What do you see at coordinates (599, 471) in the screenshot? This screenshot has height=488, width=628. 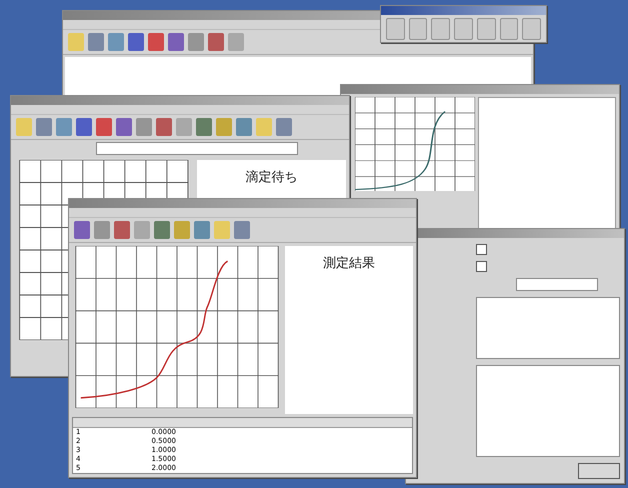 I see `dialog-button` at bounding box center [599, 471].